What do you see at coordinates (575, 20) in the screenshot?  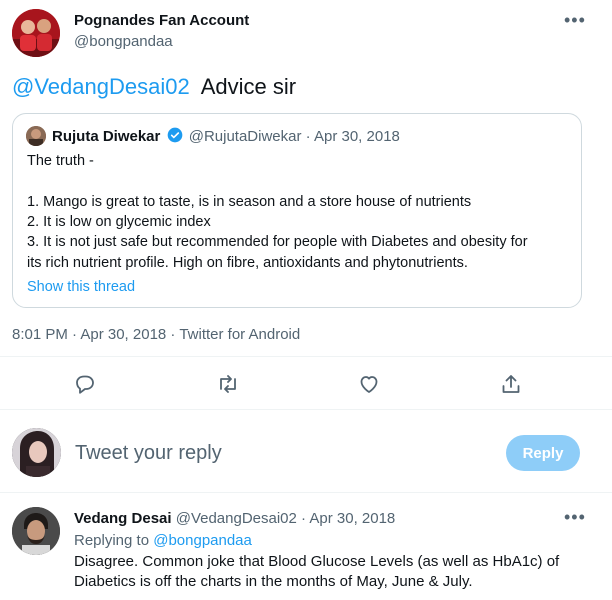 I see `more-options-icon: •••` at bounding box center [575, 20].